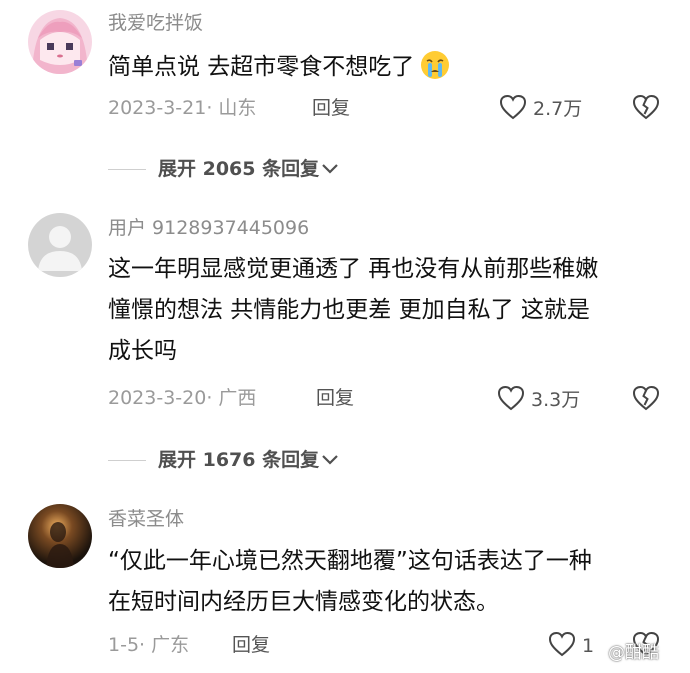  What do you see at coordinates (353, 269) in the screenshot?
I see `comment-line: 这一年明显感觉更通透了 再也没有从前那些稚嫩` at bounding box center [353, 269].